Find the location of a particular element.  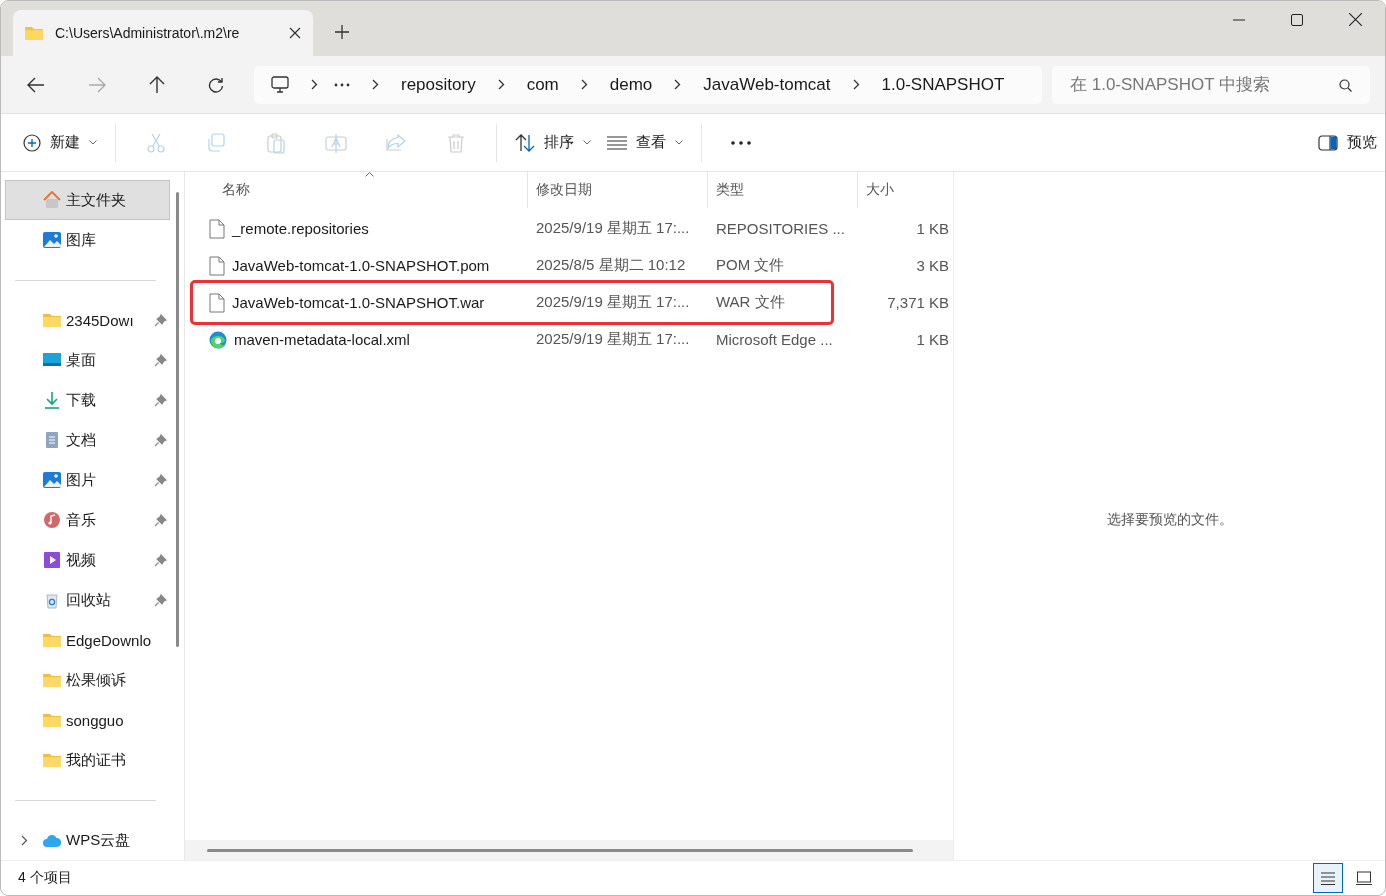

file-row: maven-metadata-local.xml 2025/9/19 星期五 17:... Microsoft Edge ... 1 KB is located at coordinates (569, 339).